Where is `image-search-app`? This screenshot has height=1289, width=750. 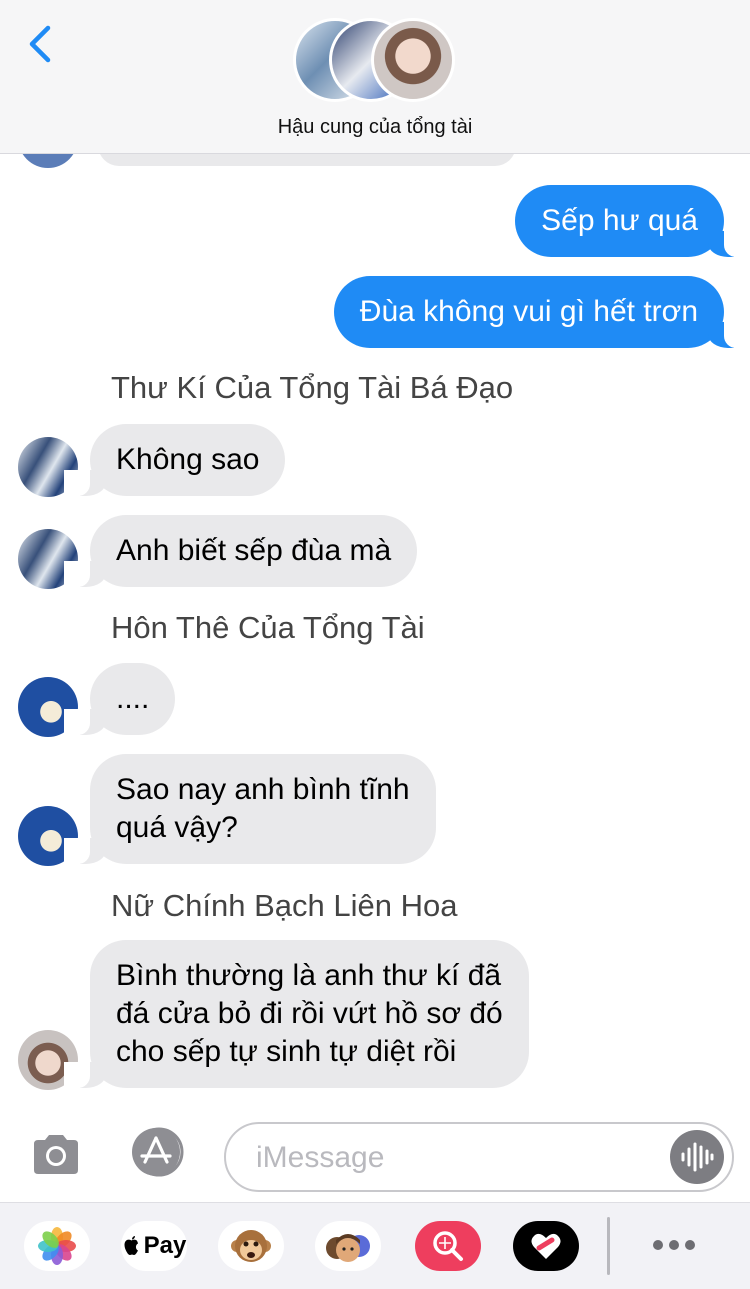 image-search-app is located at coordinates (448, 1246).